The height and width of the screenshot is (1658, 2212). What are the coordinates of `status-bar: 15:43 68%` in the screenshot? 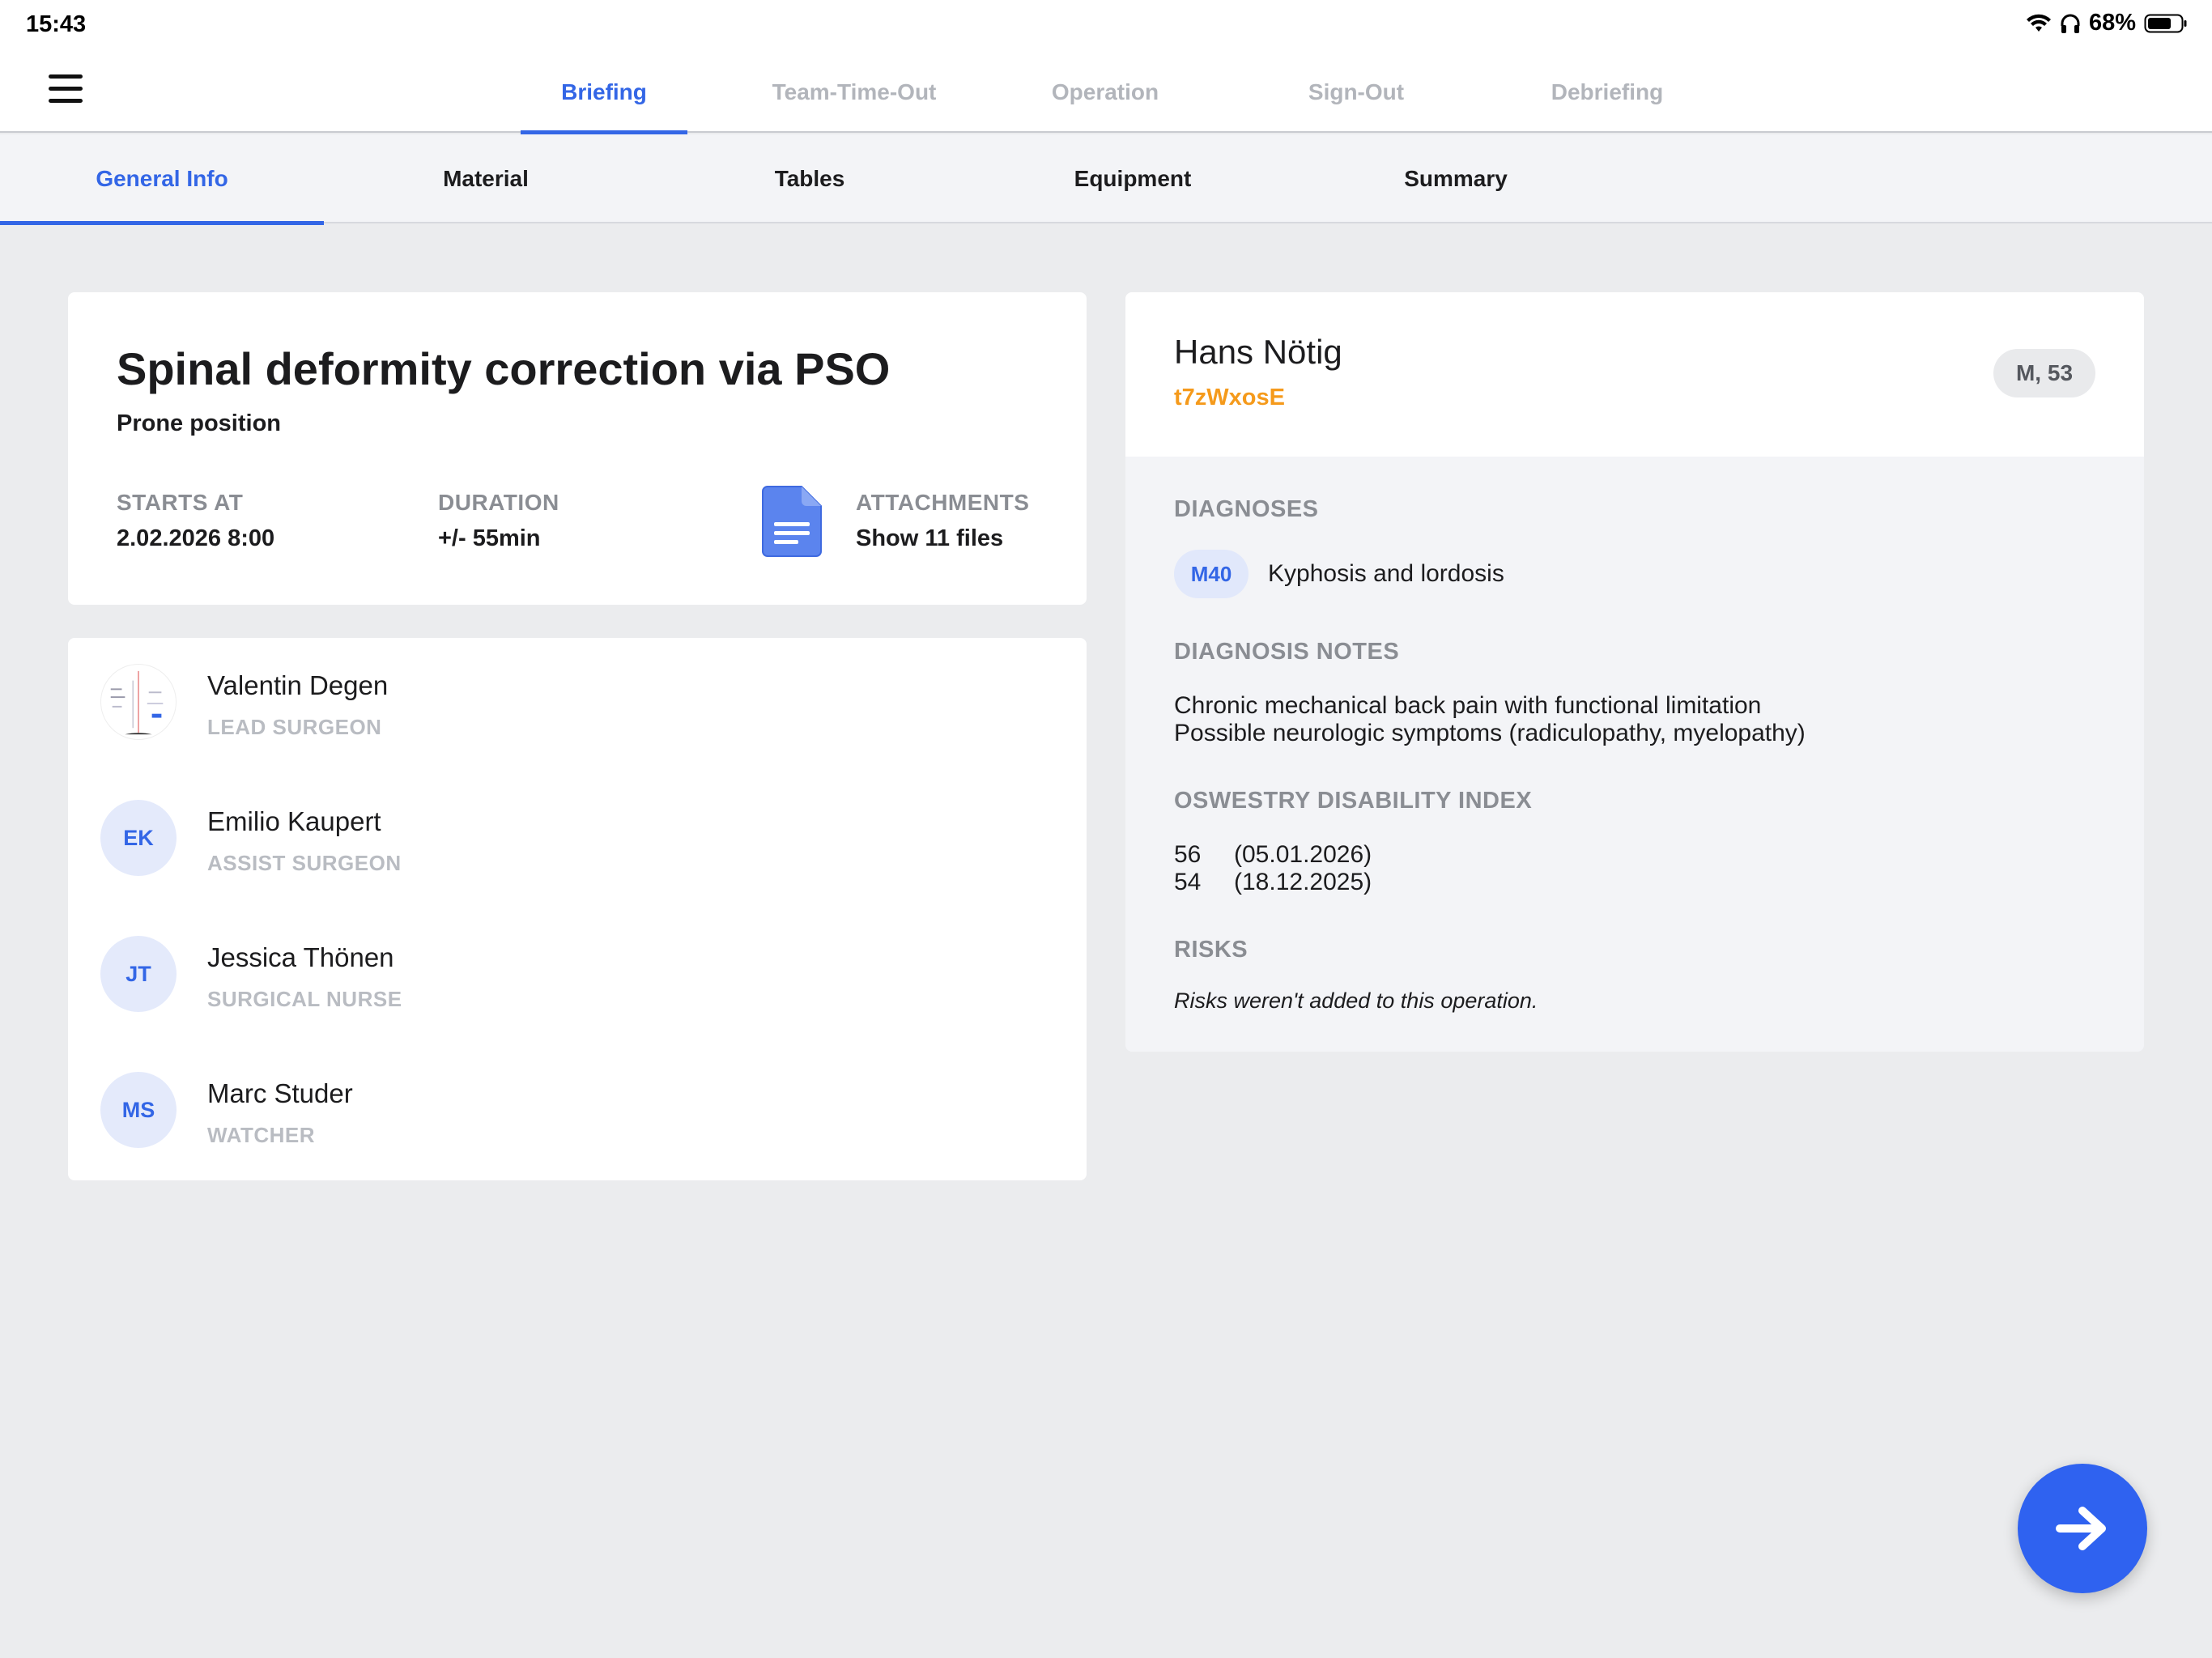 It's located at (1106, 26).